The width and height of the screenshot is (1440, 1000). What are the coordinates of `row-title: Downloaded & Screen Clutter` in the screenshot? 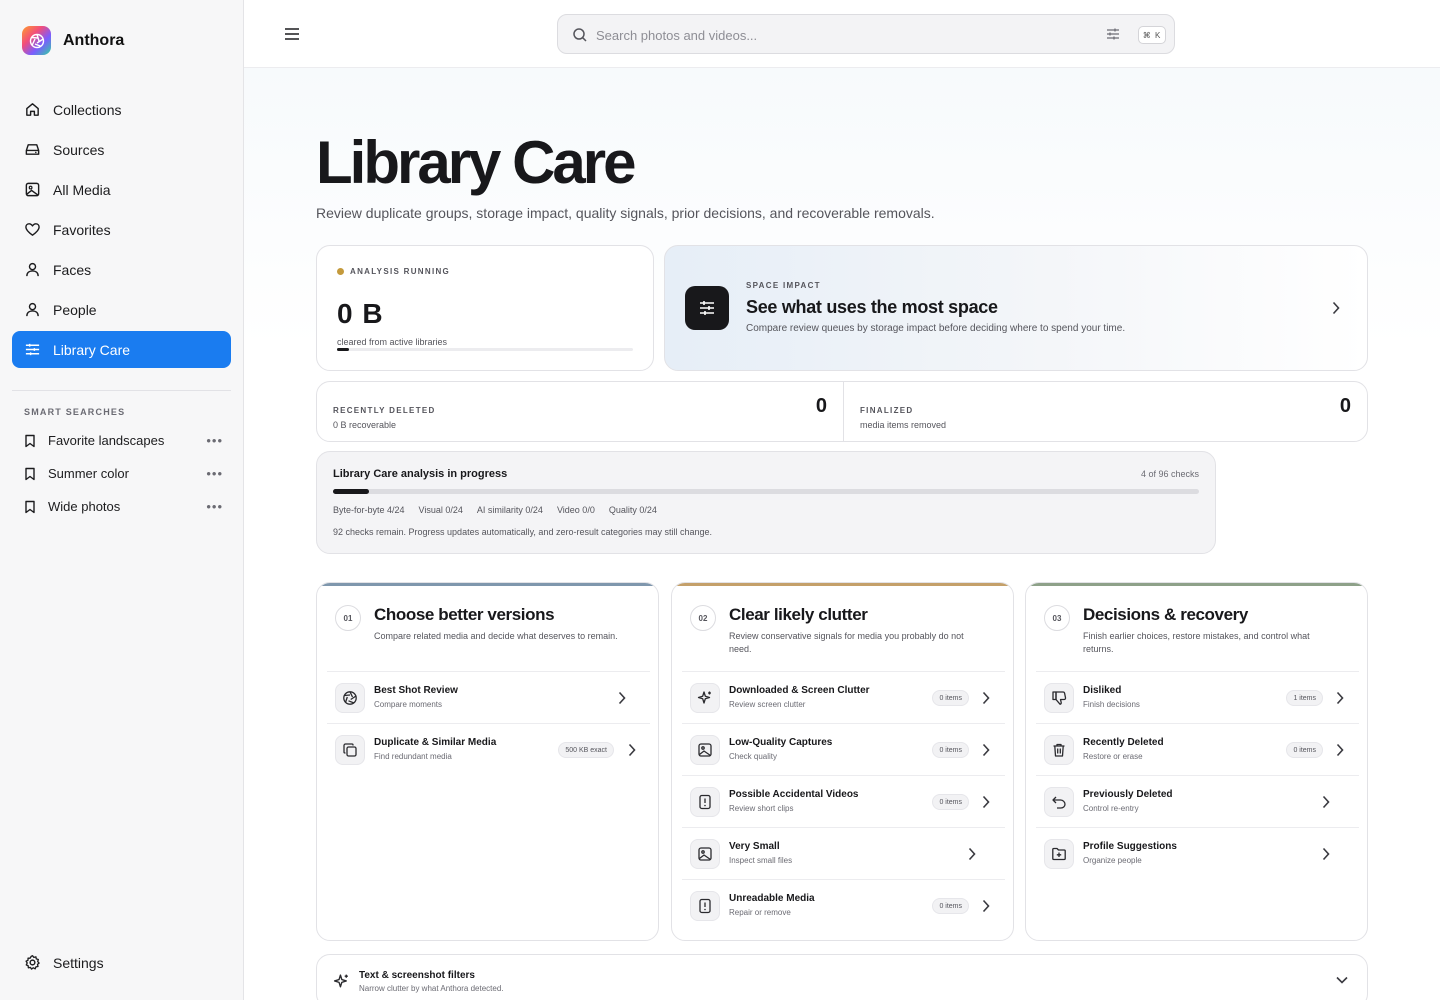 It's located at (799, 690).